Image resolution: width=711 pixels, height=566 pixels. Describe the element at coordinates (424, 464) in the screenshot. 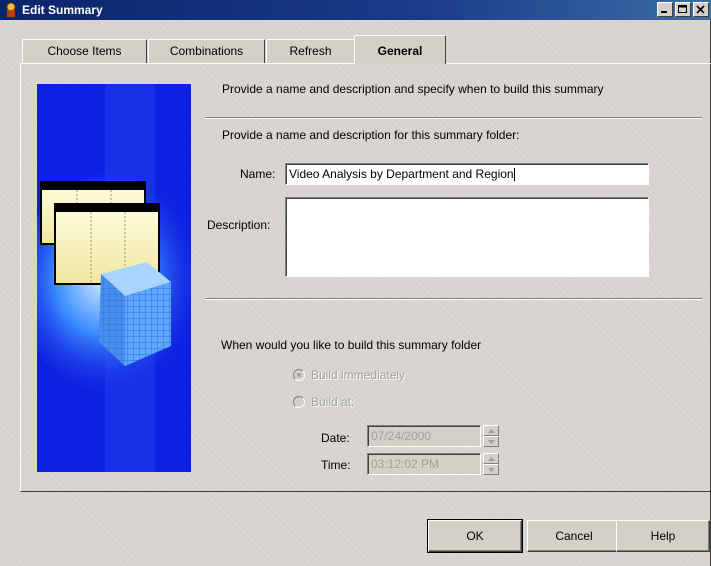

I see `time-field: 03:12:02 PM` at that location.